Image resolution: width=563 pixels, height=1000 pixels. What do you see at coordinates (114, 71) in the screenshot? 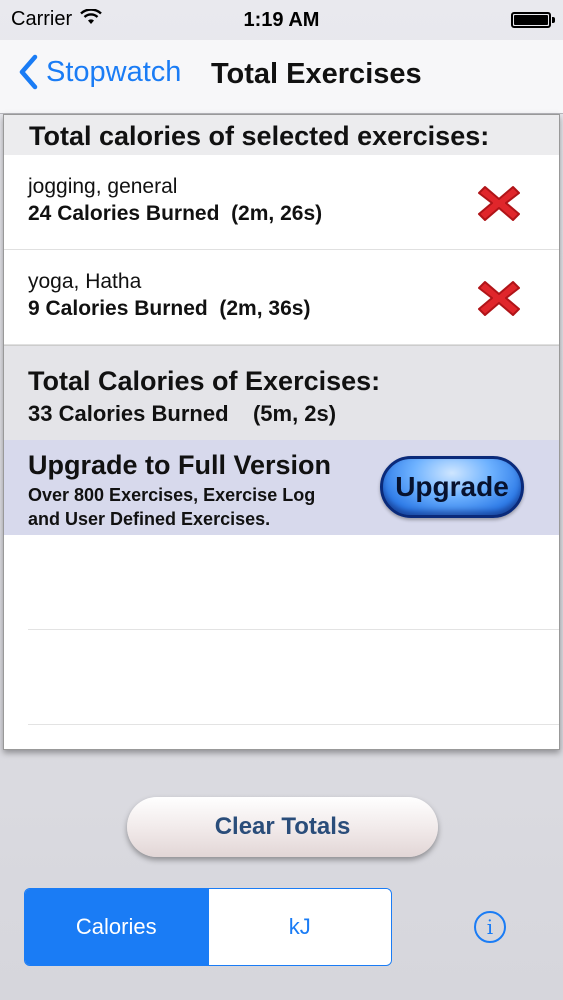
I see `back-button-label: Stopwatch` at bounding box center [114, 71].